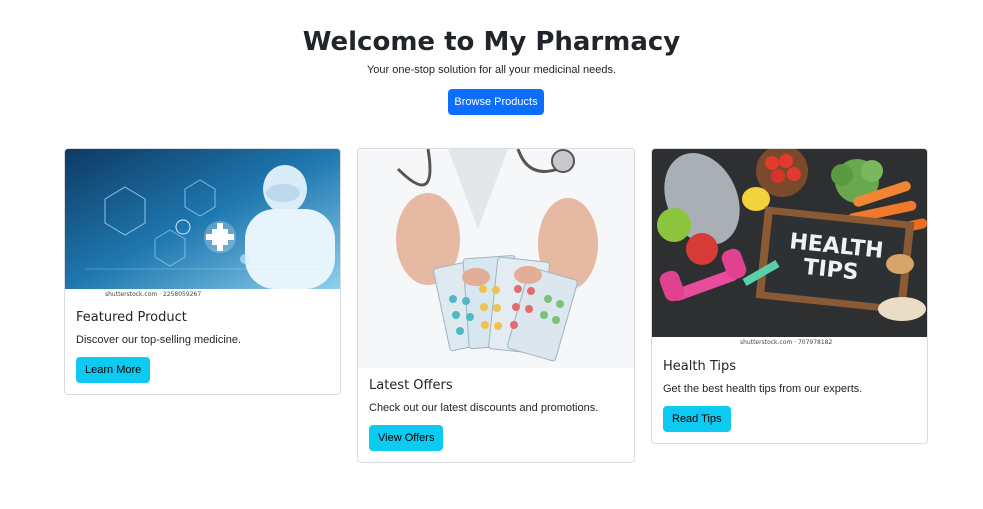 This screenshot has height=509, width=983. Describe the element at coordinates (153, 294) in the screenshot. I see `image-credit: shutterstock.com · 2258059267` at that location.